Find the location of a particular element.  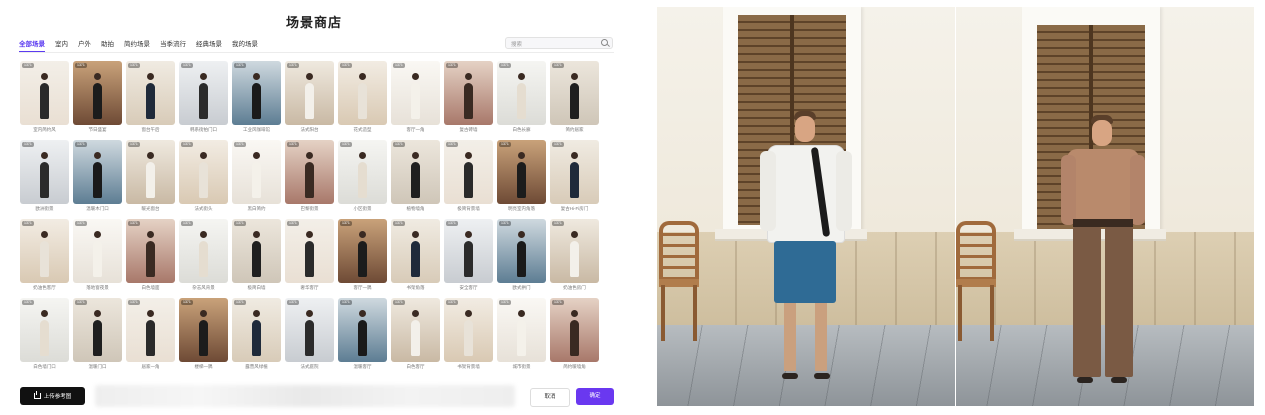

scene-card: 1371 奶油色房门 is located at coordinates (574, 255).